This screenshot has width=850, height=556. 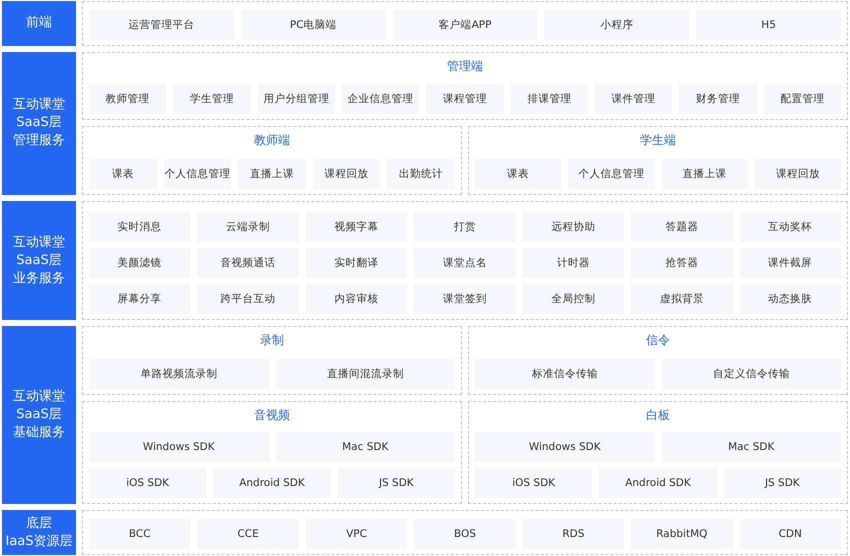 What do you see at coordinates (248, 534) in the screenshot?
I see `module-block: CCE` at bounding box center [248, 534].